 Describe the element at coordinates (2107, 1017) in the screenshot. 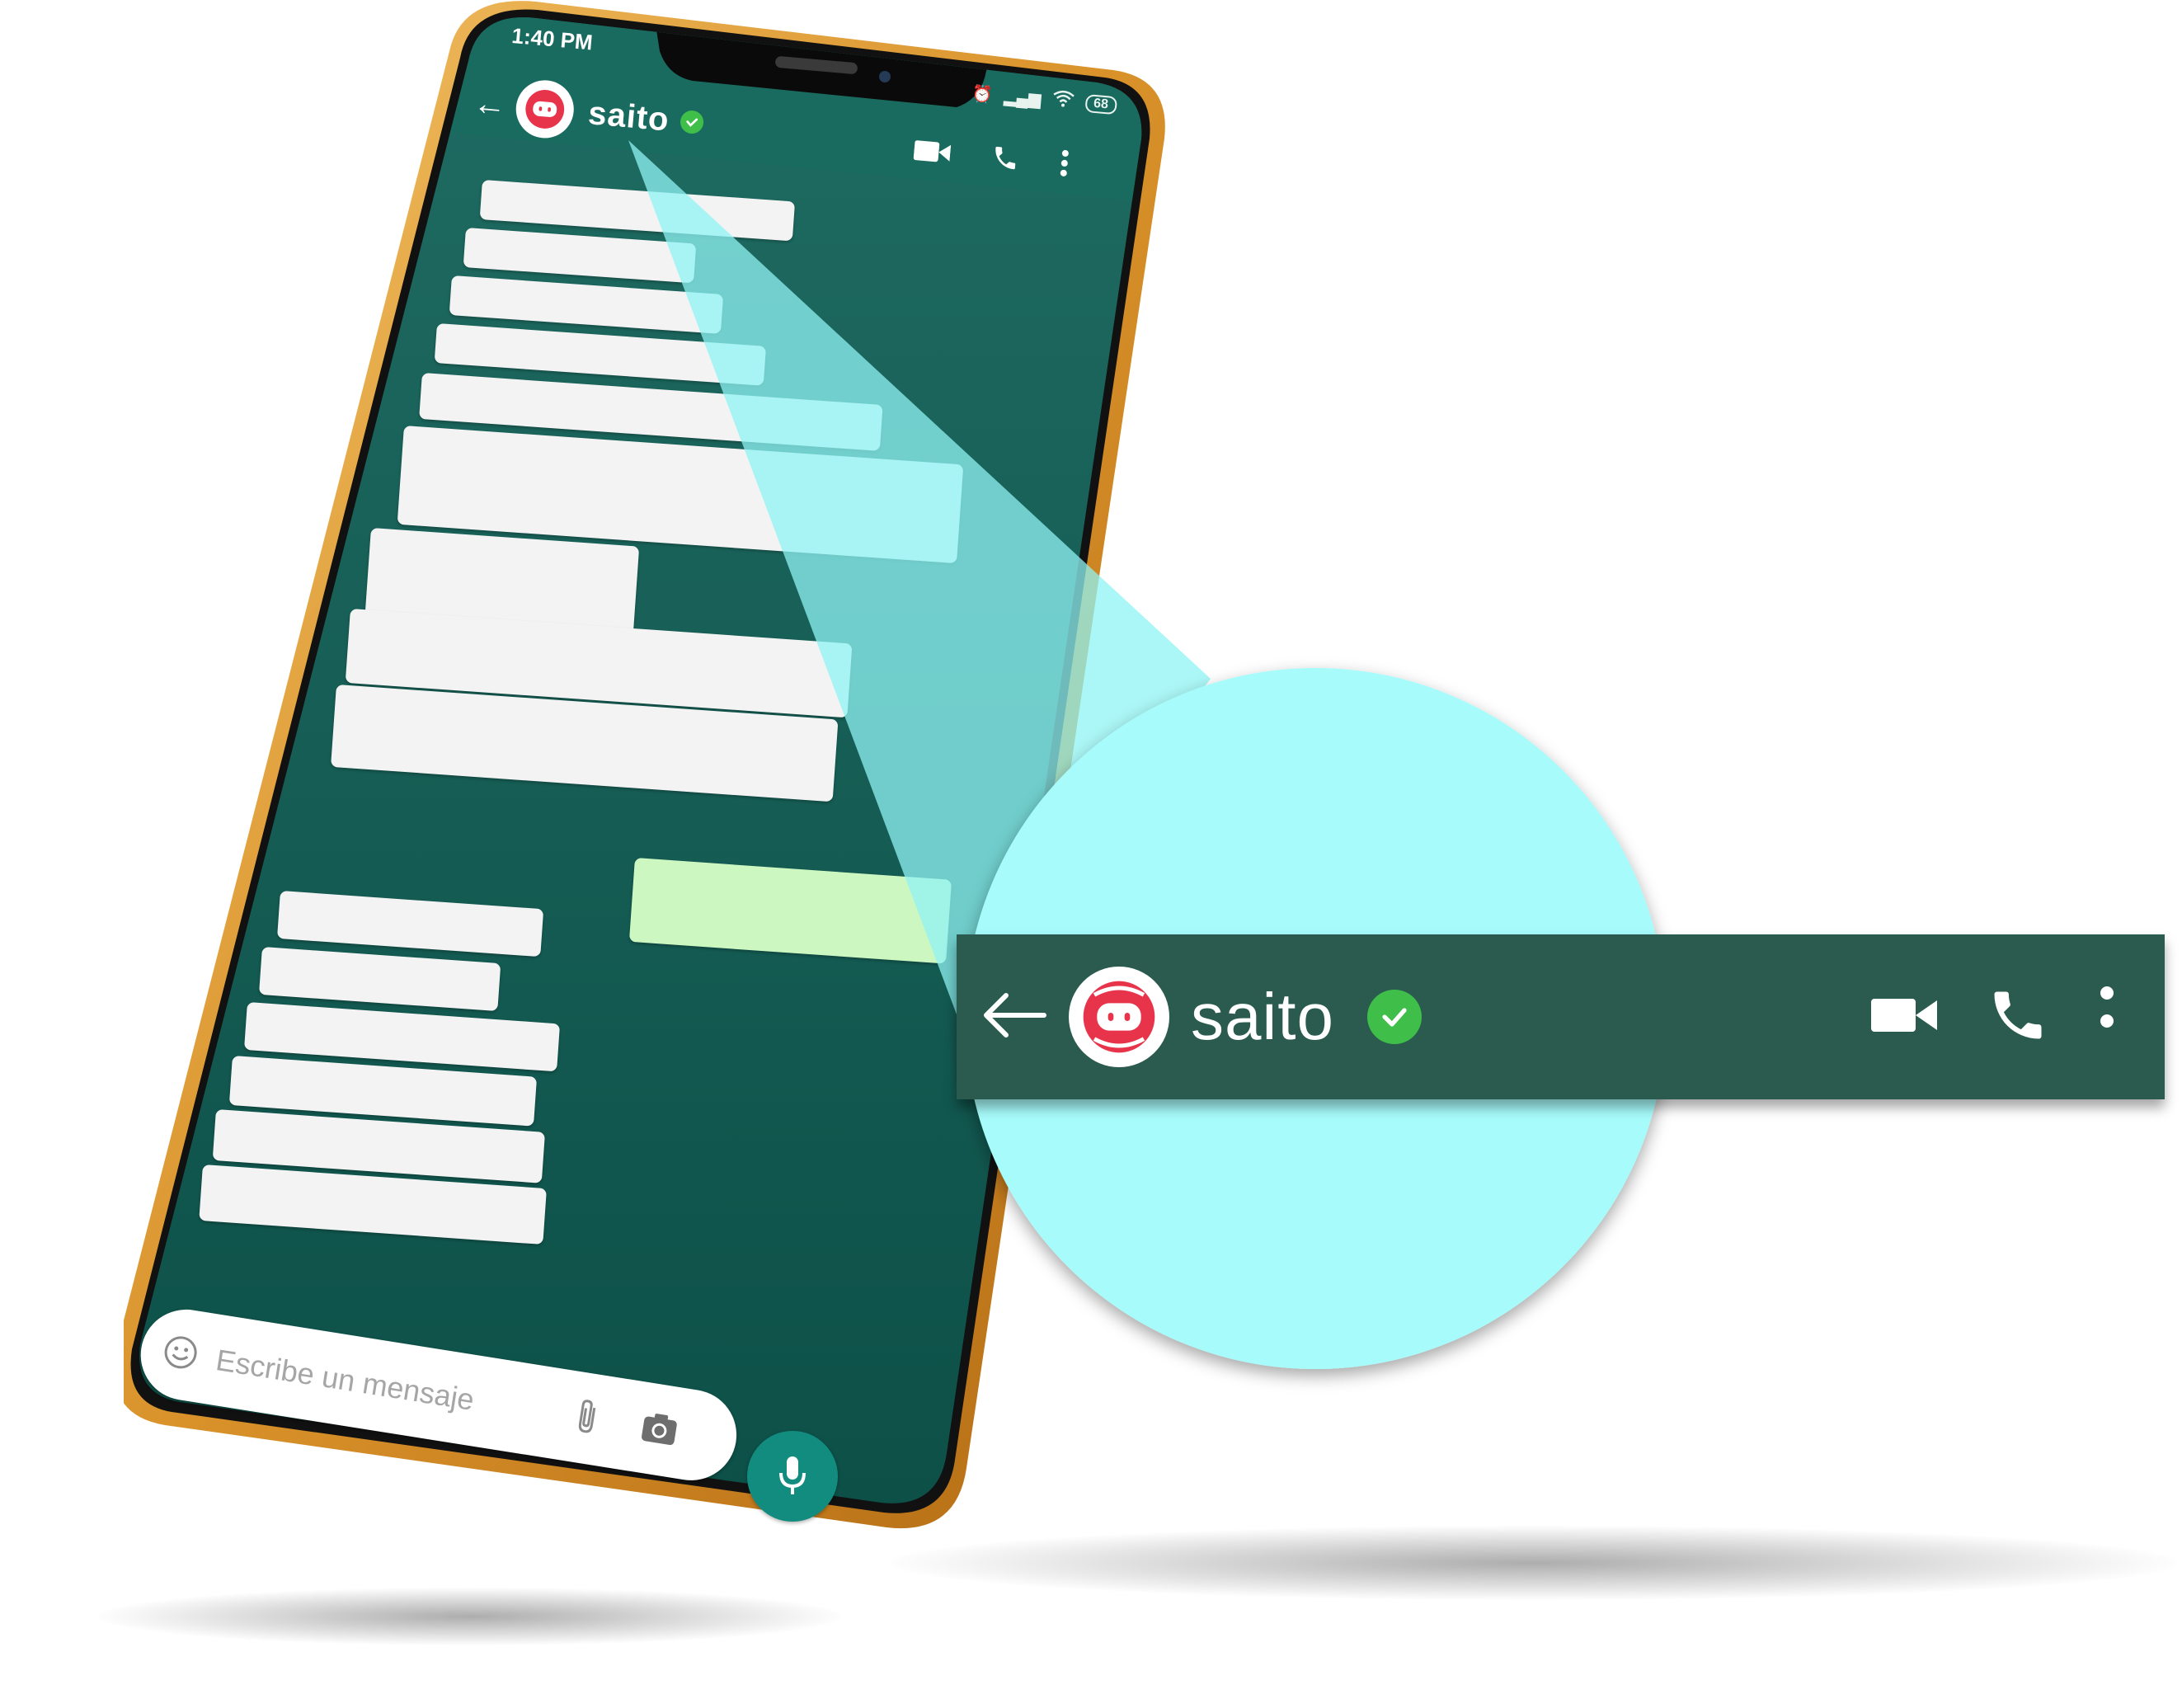

I see `more-options-icon` at that location.